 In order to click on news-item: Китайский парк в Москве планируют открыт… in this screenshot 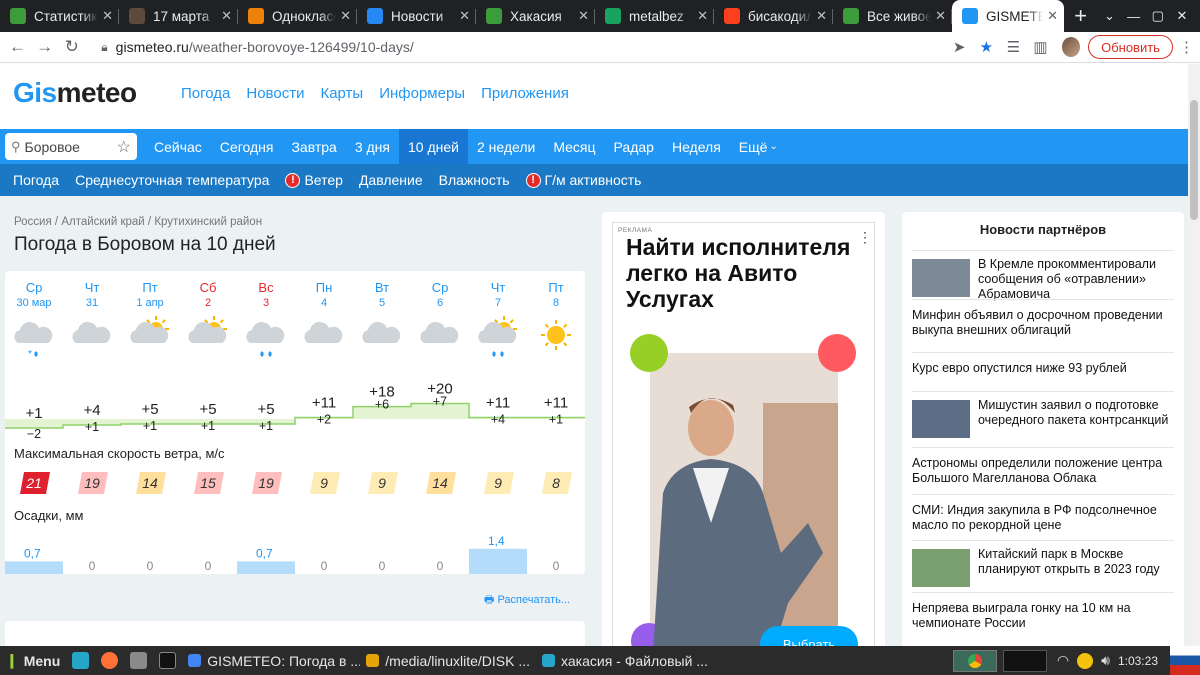, I will do `click(1043, 563)`.